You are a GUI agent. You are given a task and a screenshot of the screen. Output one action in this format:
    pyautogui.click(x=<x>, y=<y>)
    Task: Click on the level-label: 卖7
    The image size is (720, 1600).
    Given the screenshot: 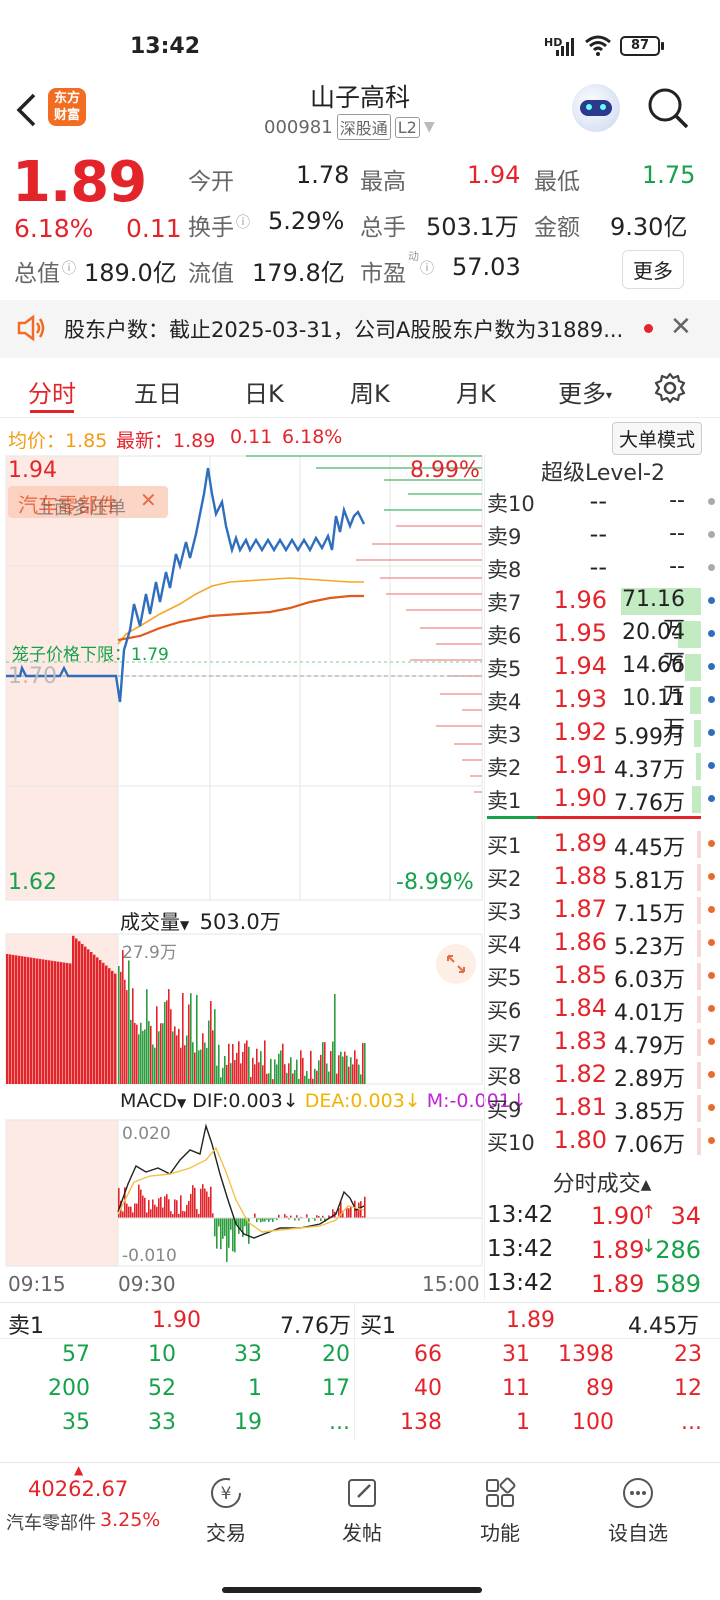 What is the action you would take?
    pyautogui.click(x=504, y=603)
    